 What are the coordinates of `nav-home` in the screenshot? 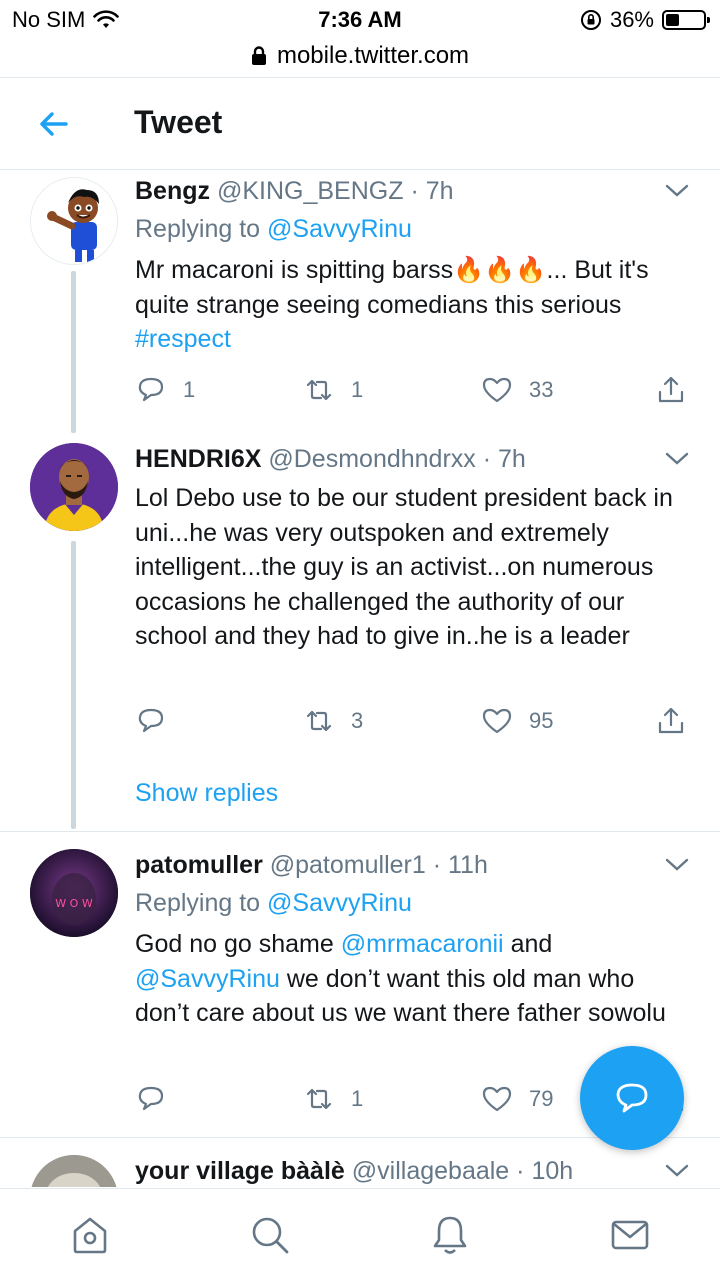 It's located at (90, 1235).